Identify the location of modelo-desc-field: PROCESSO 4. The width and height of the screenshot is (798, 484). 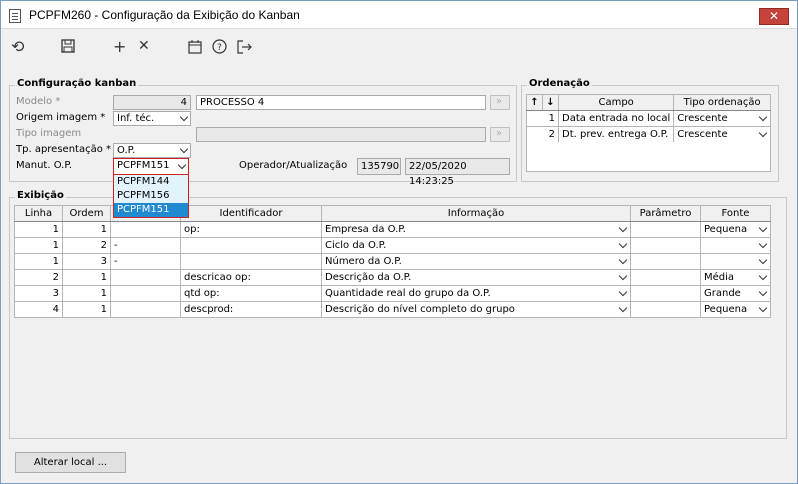
(341, 102).